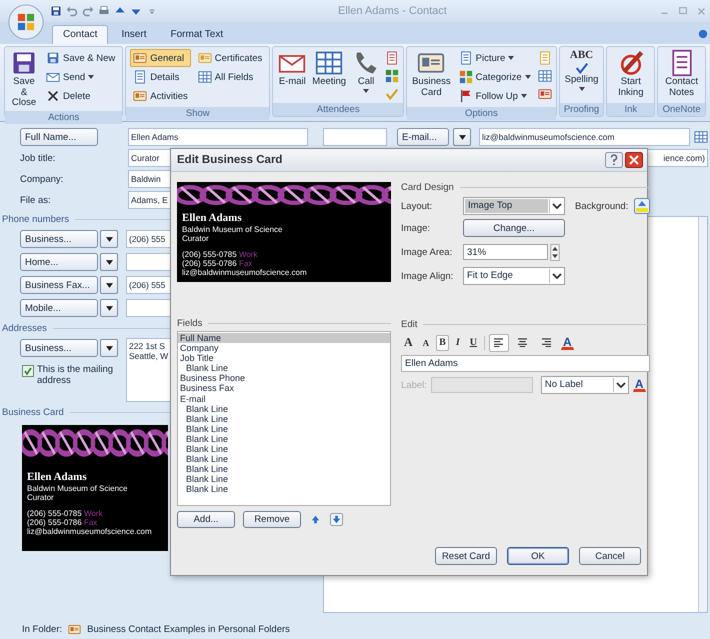  Describe the element at coordinates (28, 371) in the screenshot. I see `checkbox` at that location.